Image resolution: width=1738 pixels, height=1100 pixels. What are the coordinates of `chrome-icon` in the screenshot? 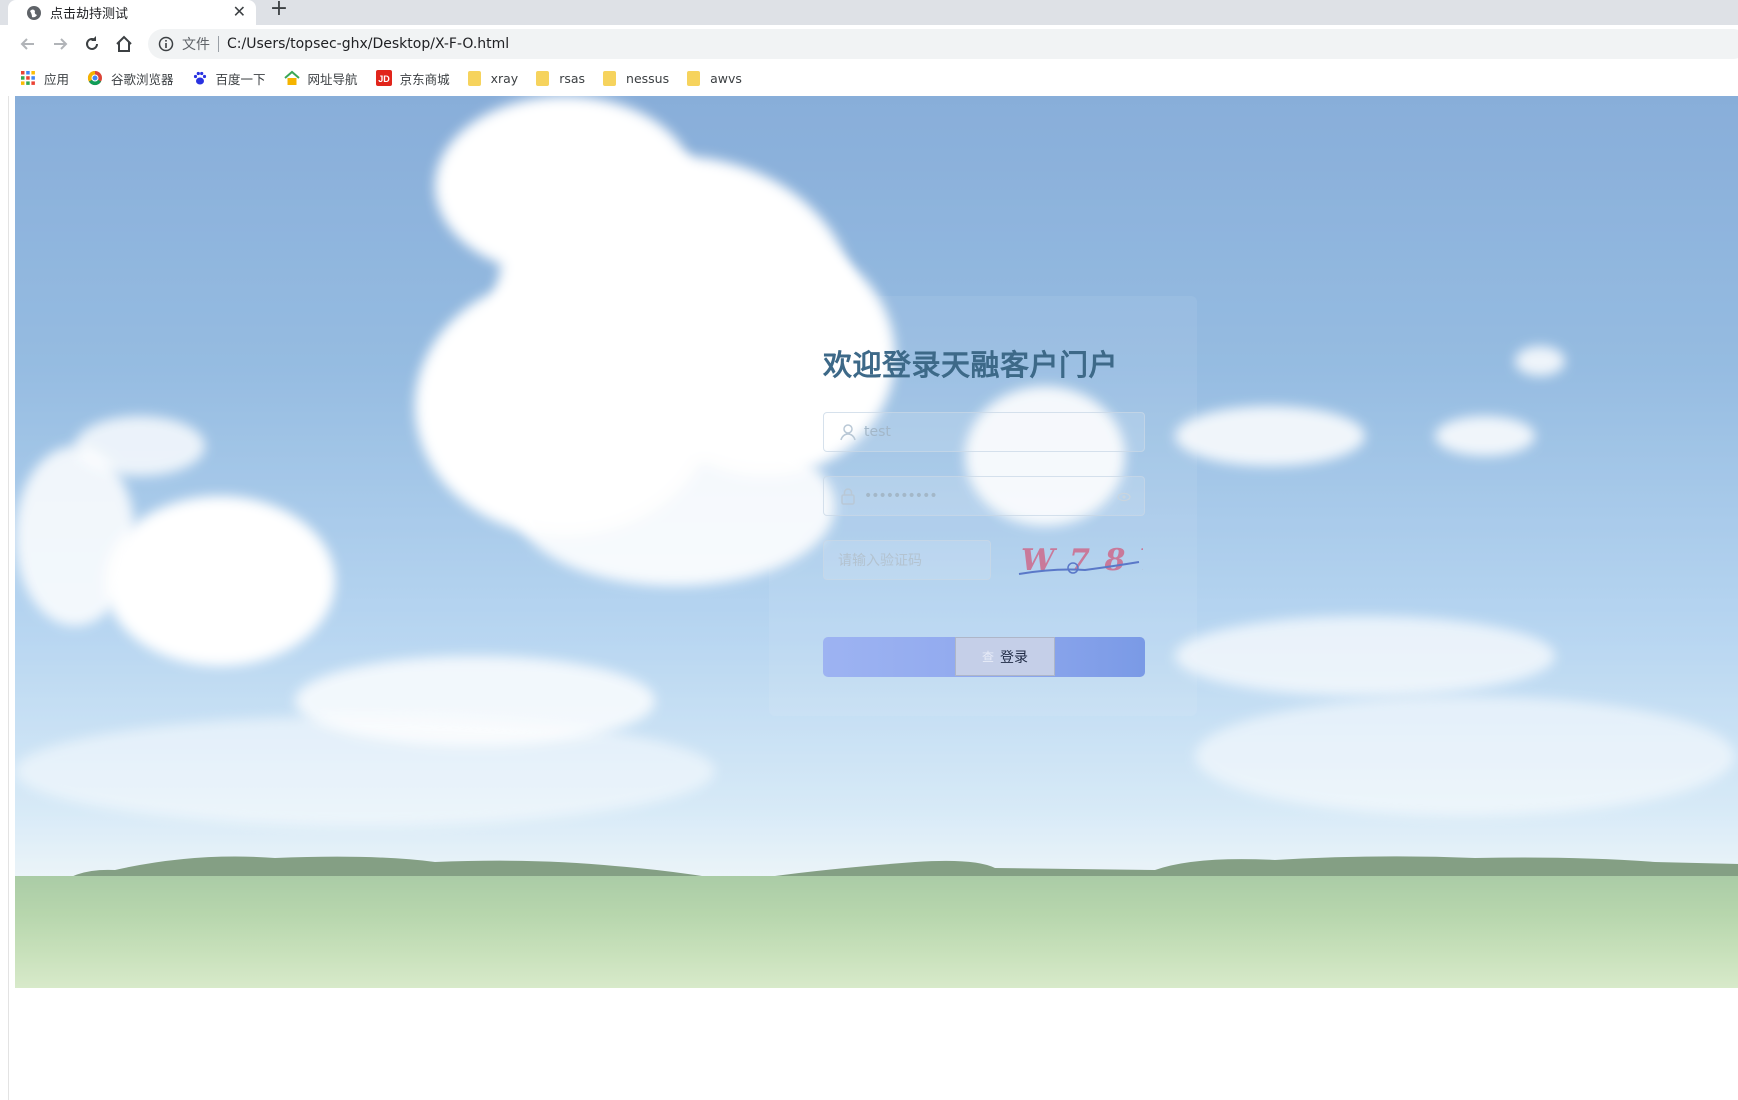 It's located at (95, 78).